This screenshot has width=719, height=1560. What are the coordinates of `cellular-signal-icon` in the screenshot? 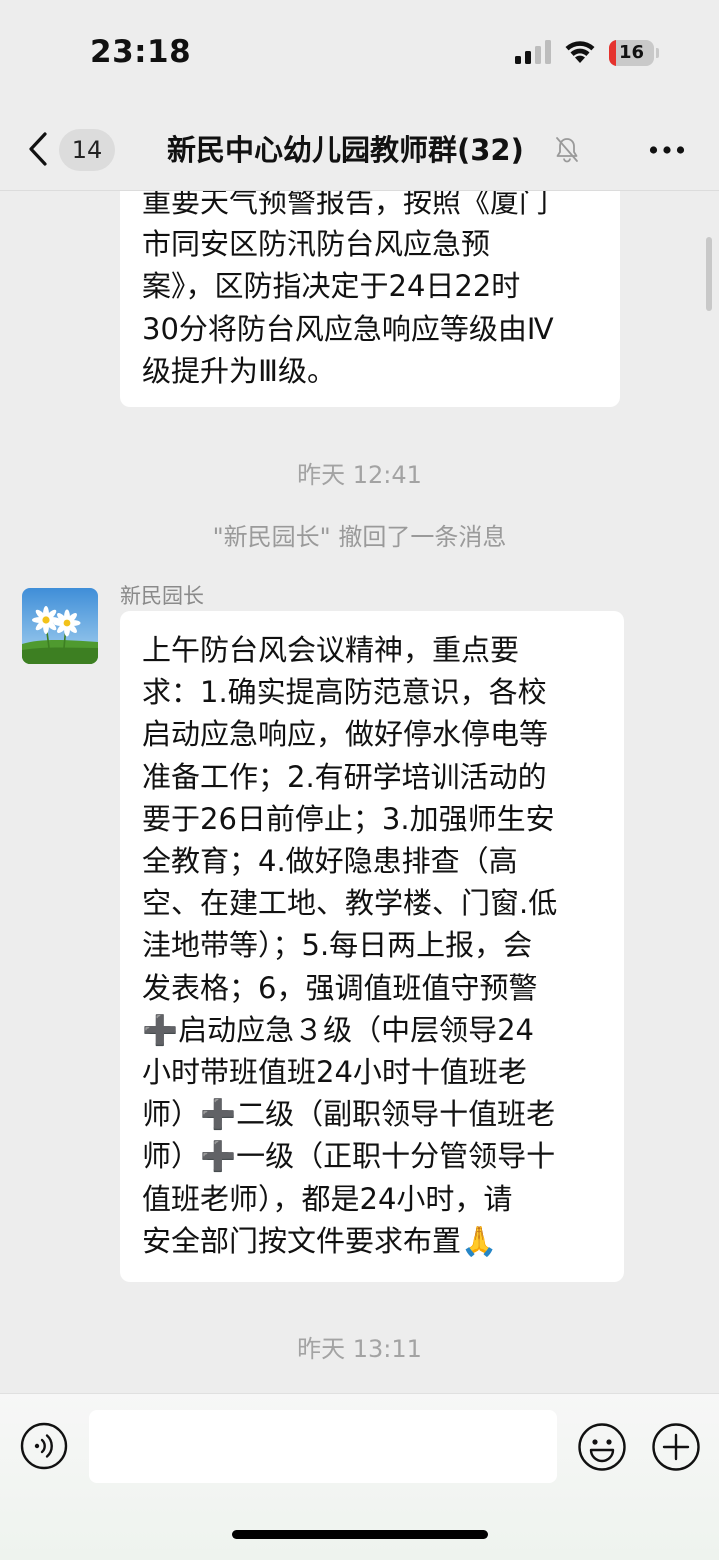 It's located at (533, 52).